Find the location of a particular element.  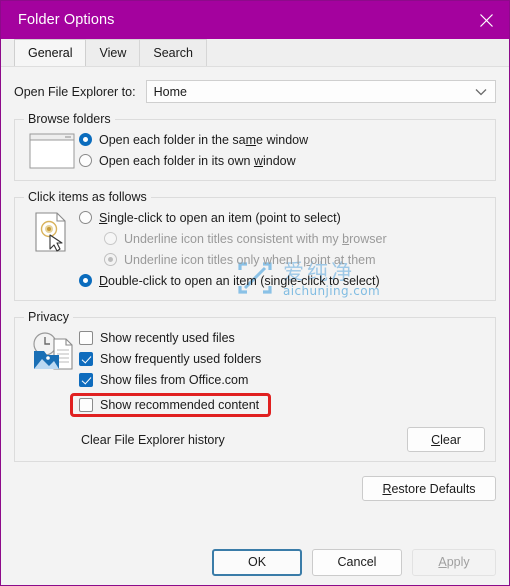

radio-open-own-window: Open each folder in its own window is located at coordinates (282, 160).